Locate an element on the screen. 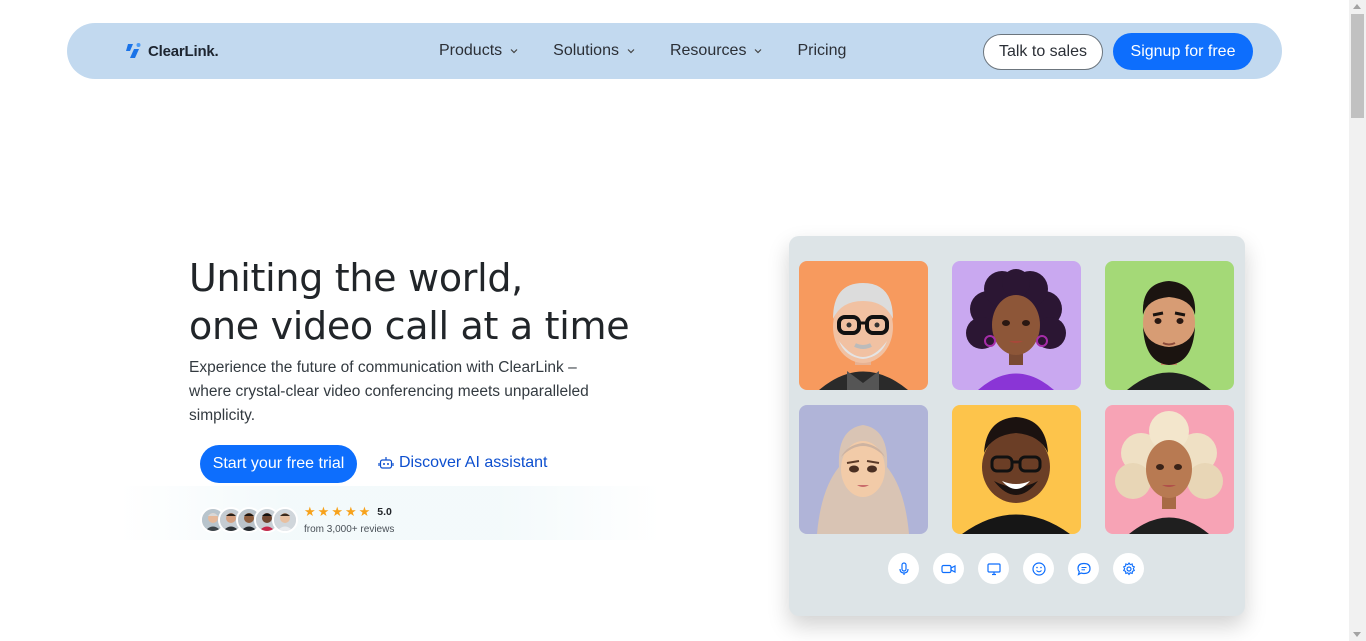 The height and width of the screenshot is (641, 1366). call-controls is located at coordinates (1016, 568).